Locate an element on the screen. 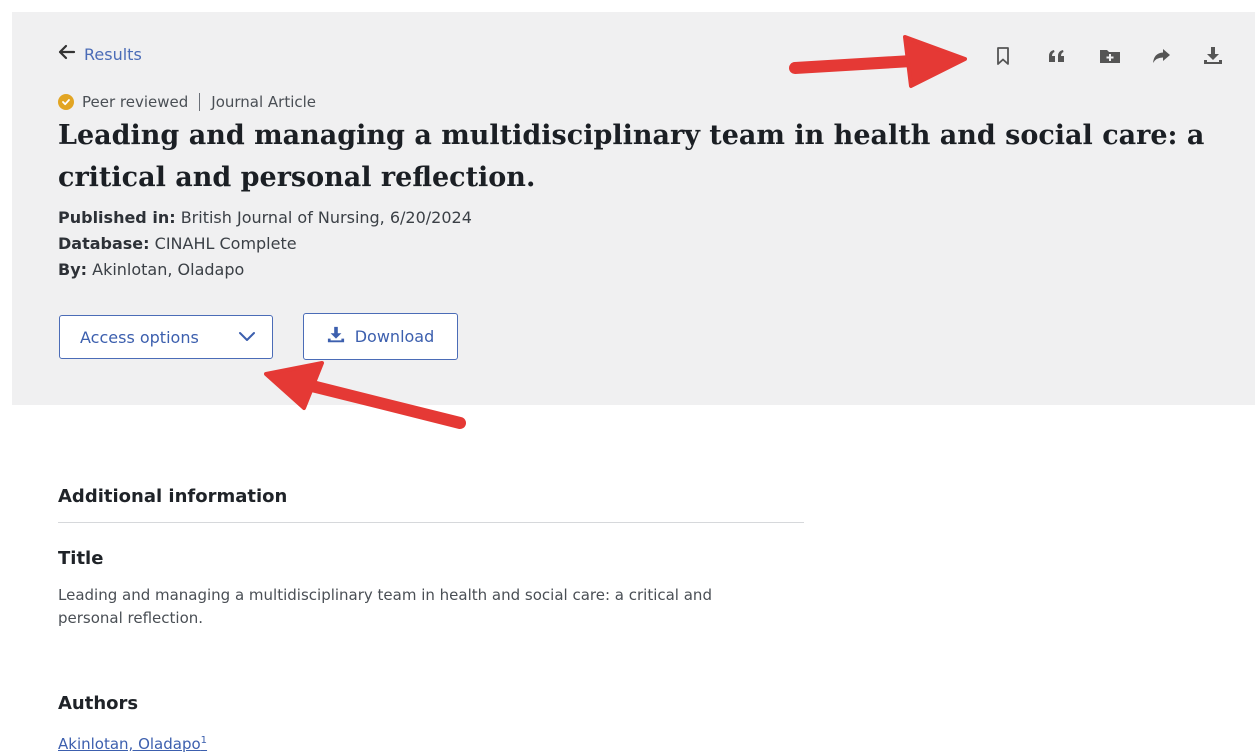  article-toolbar is located at coordinates (1125, 56).